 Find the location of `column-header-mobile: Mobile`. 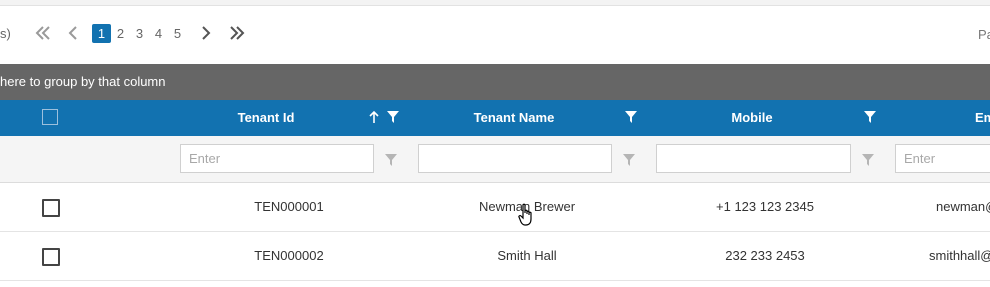

column-header-mobile: Mobile is located at coordinates (752, 118).